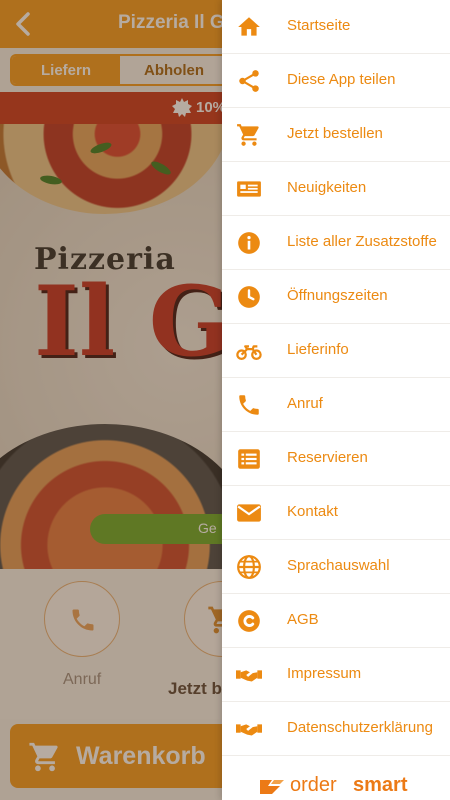 The width and height of the screenshot is (450, 800). I want to click on share-icon, so click(249, 81).